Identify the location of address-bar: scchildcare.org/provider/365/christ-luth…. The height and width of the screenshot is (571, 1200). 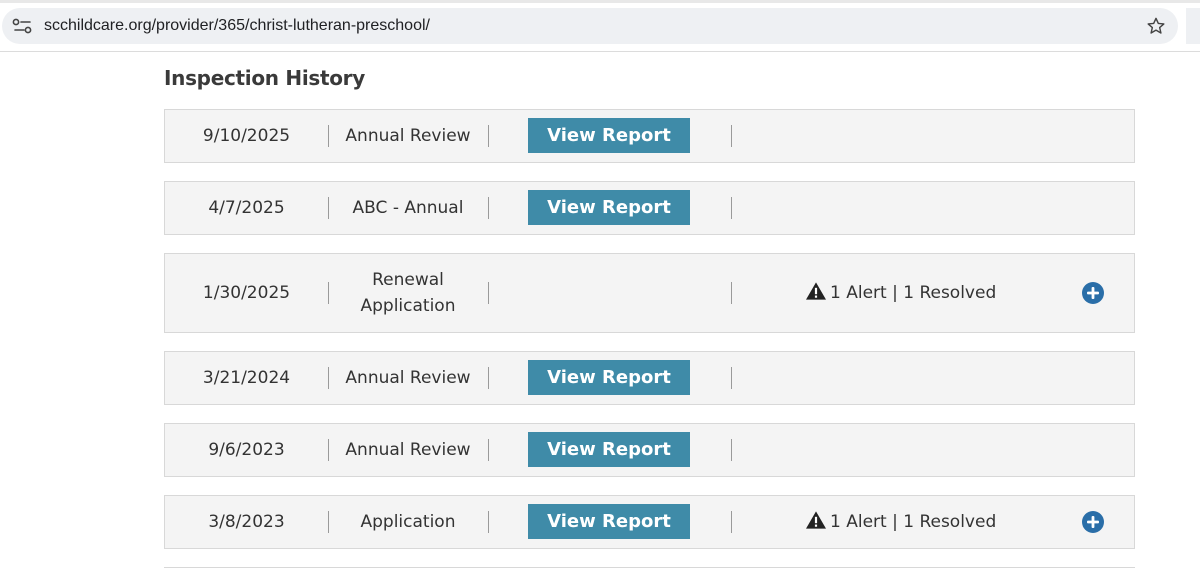
(590, 26).